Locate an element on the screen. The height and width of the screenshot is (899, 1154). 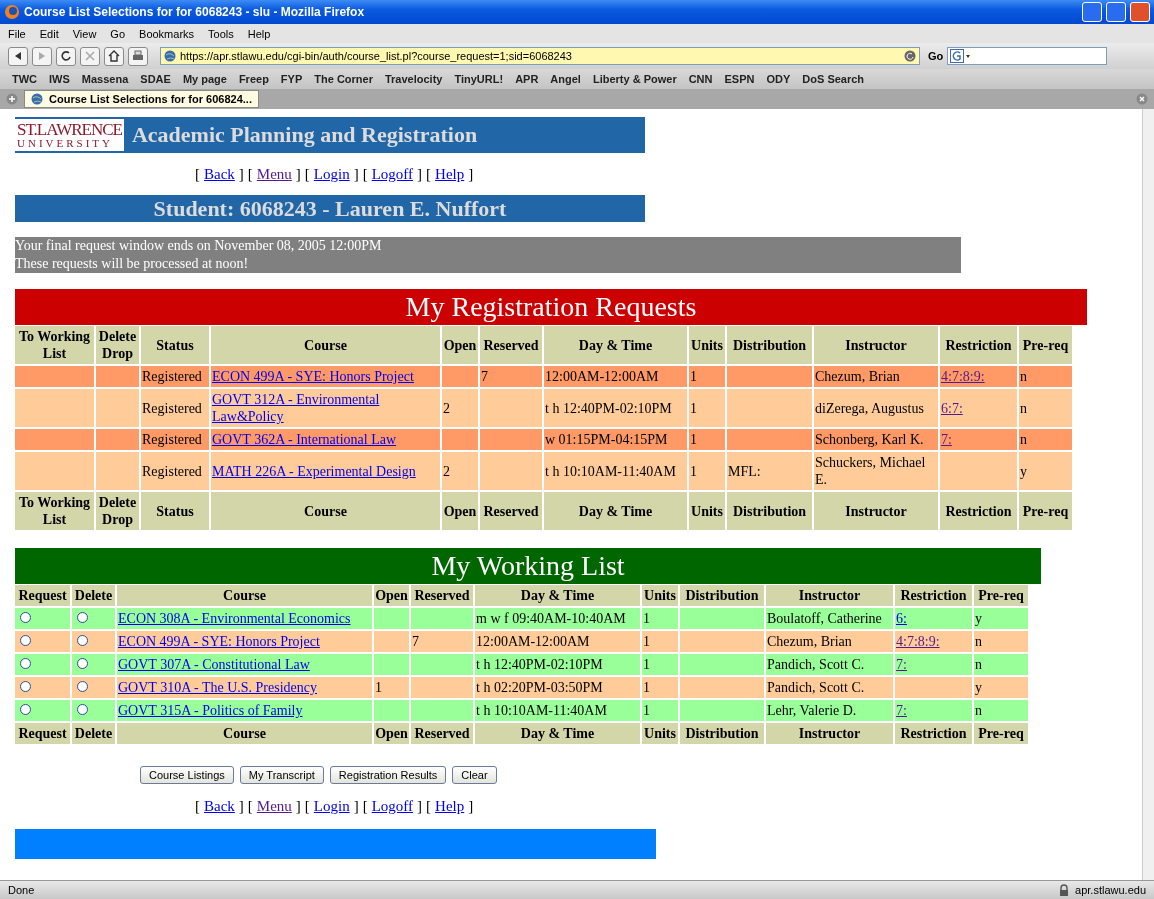
home-button is located at coordinates (114, 56).